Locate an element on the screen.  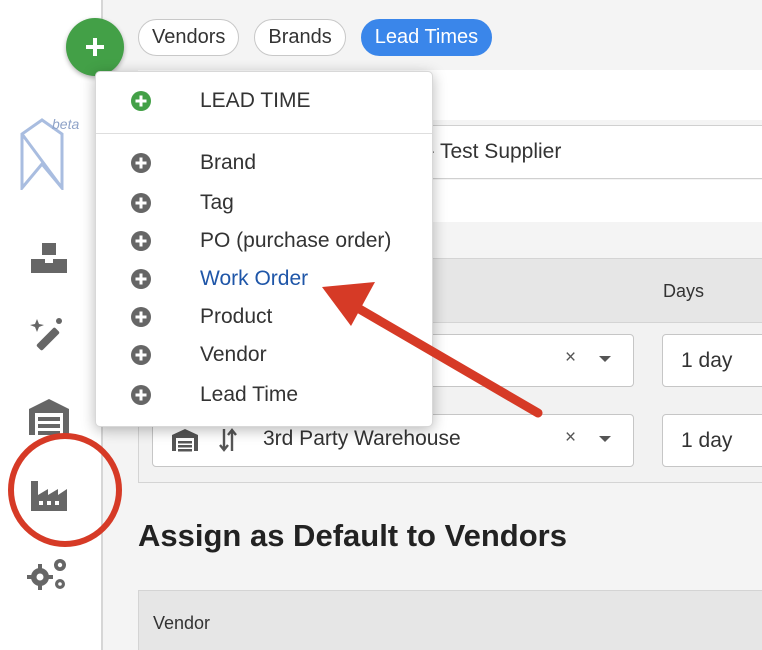
tab-vendors: Vendors is located at coordinates (189, 37).